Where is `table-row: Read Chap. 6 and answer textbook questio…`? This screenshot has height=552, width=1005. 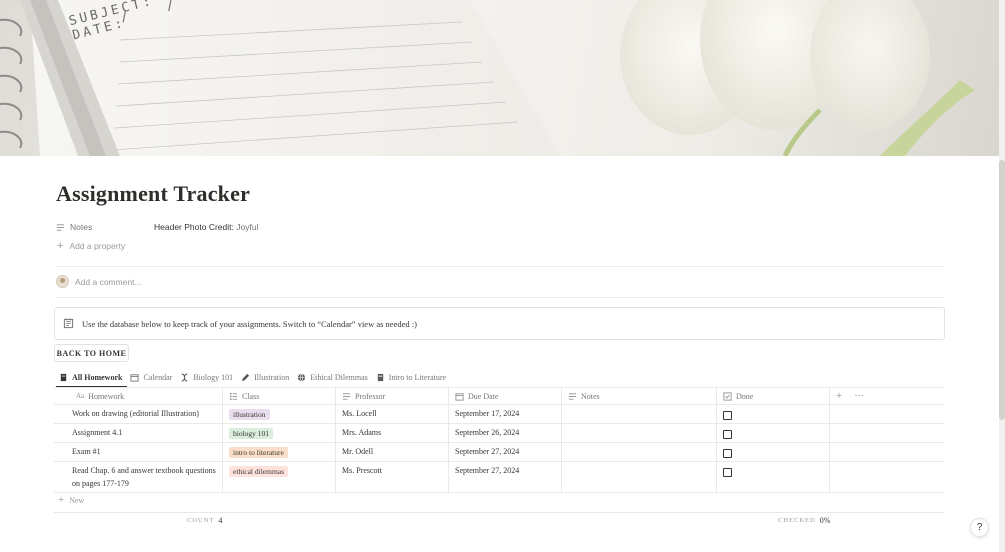
table-row: Read Chap. 6 and answer textbook questio… is located at coordinates (499, 477).